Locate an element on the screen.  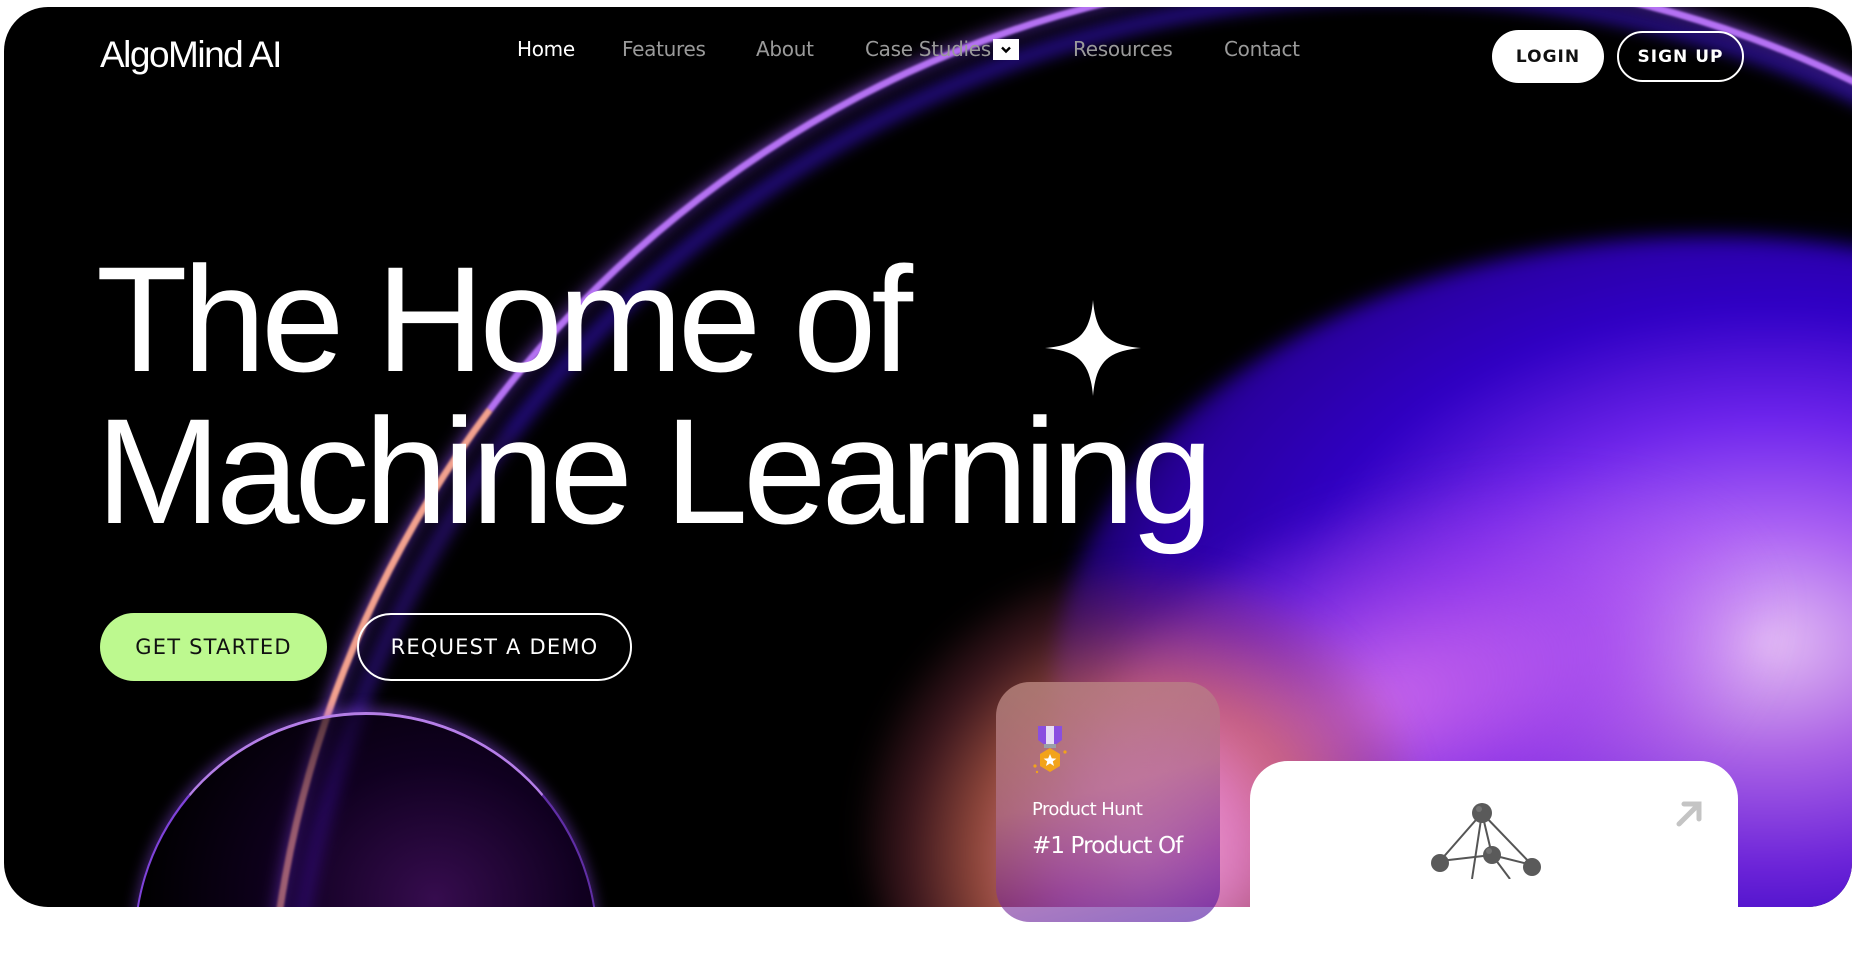
headline-line-1: The Home of is located at coordinates (504, 319).